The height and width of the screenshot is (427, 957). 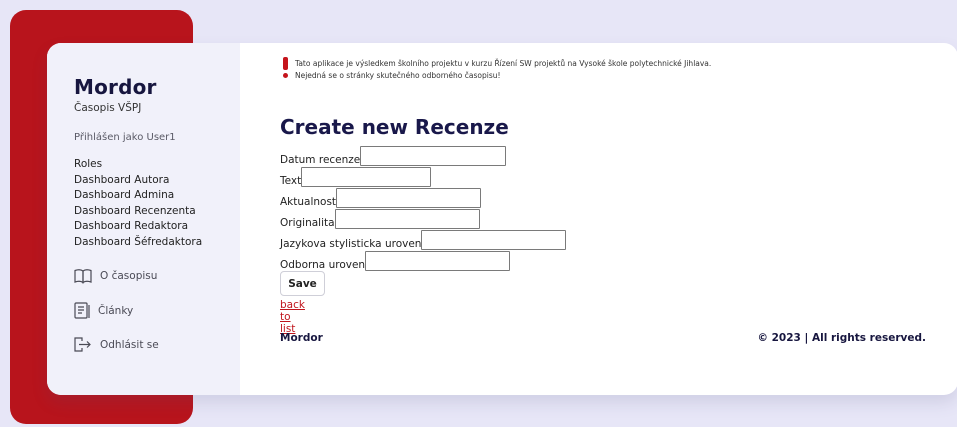 I want to click on form-row-text: Text, so click(x=356, y=177).